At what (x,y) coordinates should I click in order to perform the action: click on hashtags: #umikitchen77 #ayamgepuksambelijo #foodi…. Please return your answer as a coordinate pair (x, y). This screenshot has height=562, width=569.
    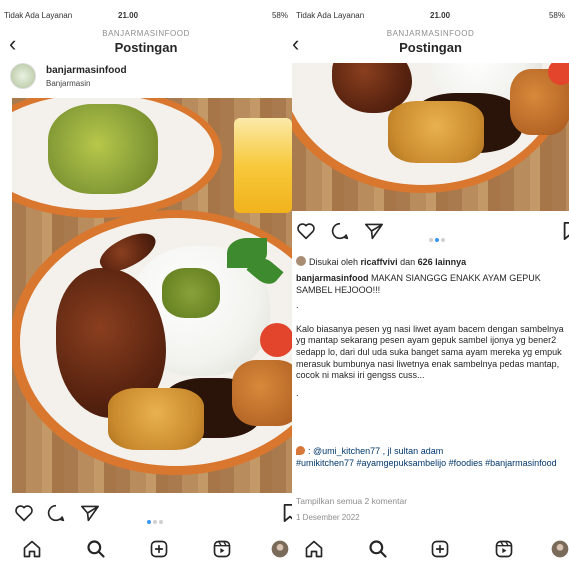
    Looking at the image, I should click on (426, 463).